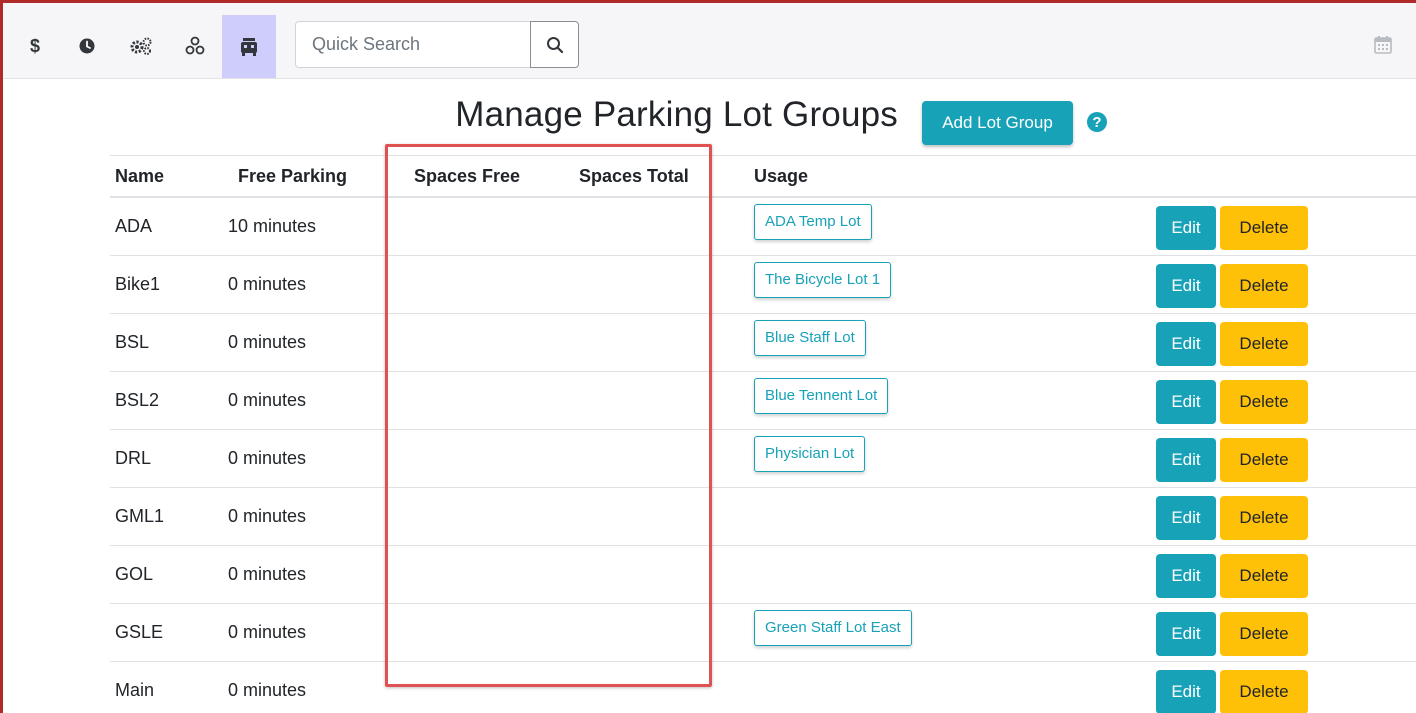 The image size is (1416, 713). What do you see at coordinates (763, 517) in the screenshot?
I see `table-row: GML1 0 minutes Edit Delete` at bounding box center [763, 517].